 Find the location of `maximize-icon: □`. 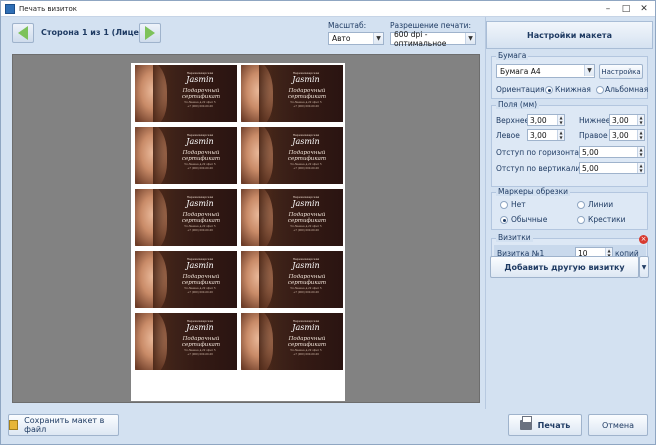

maximize-icon: □ is located at coordinates (626, 8).